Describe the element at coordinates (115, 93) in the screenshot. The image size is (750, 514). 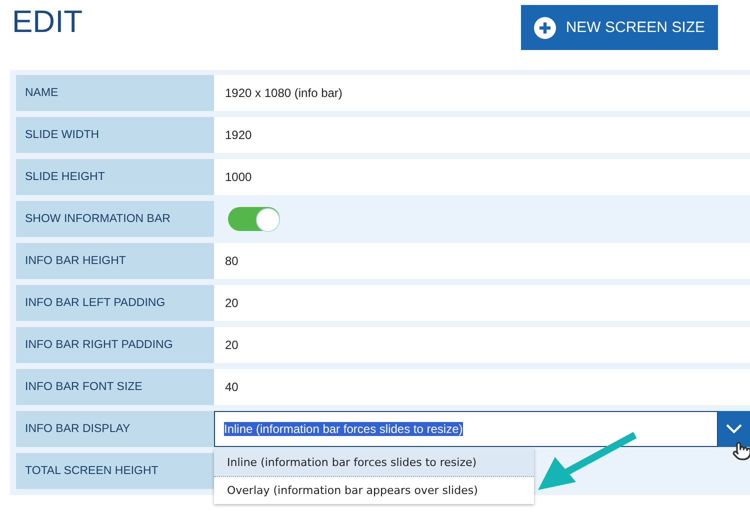
I see `field-label: NAME` at that location.